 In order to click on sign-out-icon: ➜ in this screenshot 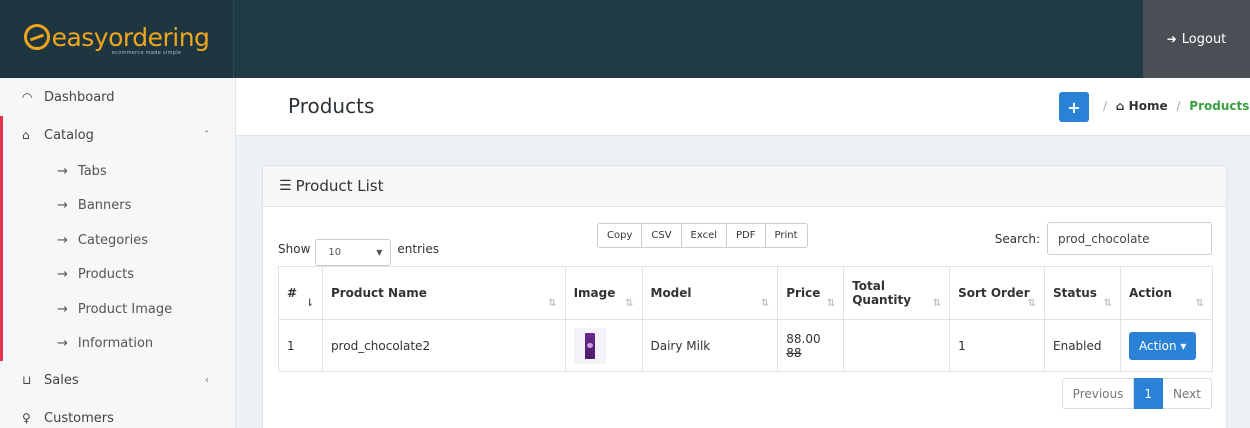, I will do `click(1171, 39)`.